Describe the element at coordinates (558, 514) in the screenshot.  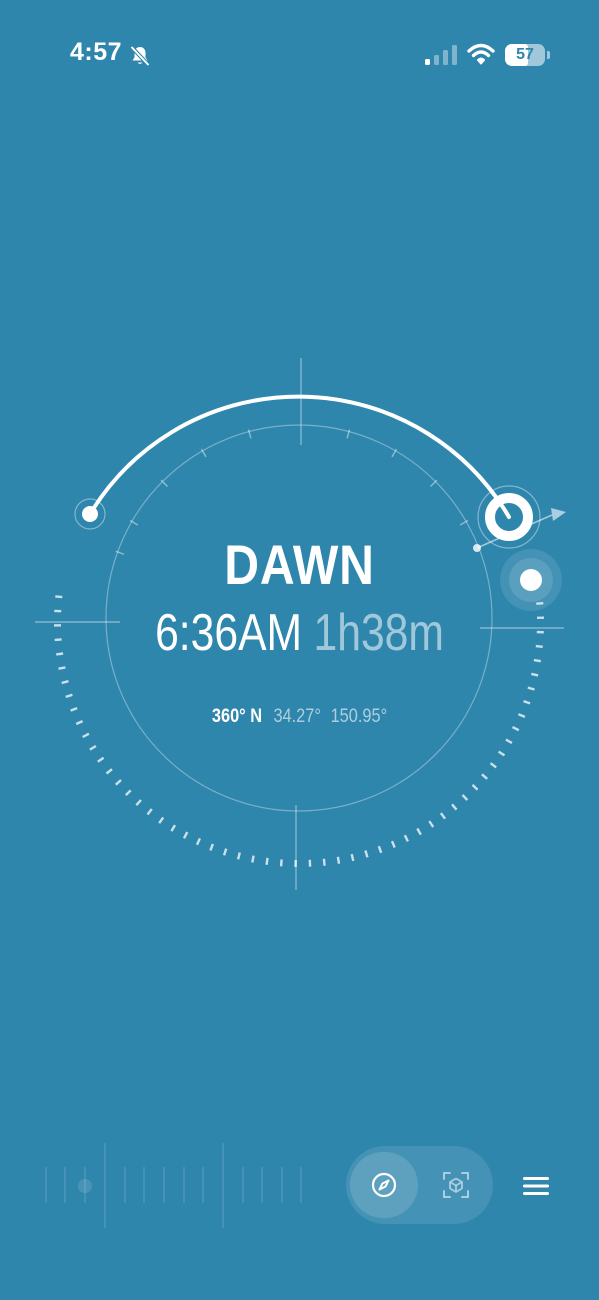
I see `heading-pointer-arrow` at that location.